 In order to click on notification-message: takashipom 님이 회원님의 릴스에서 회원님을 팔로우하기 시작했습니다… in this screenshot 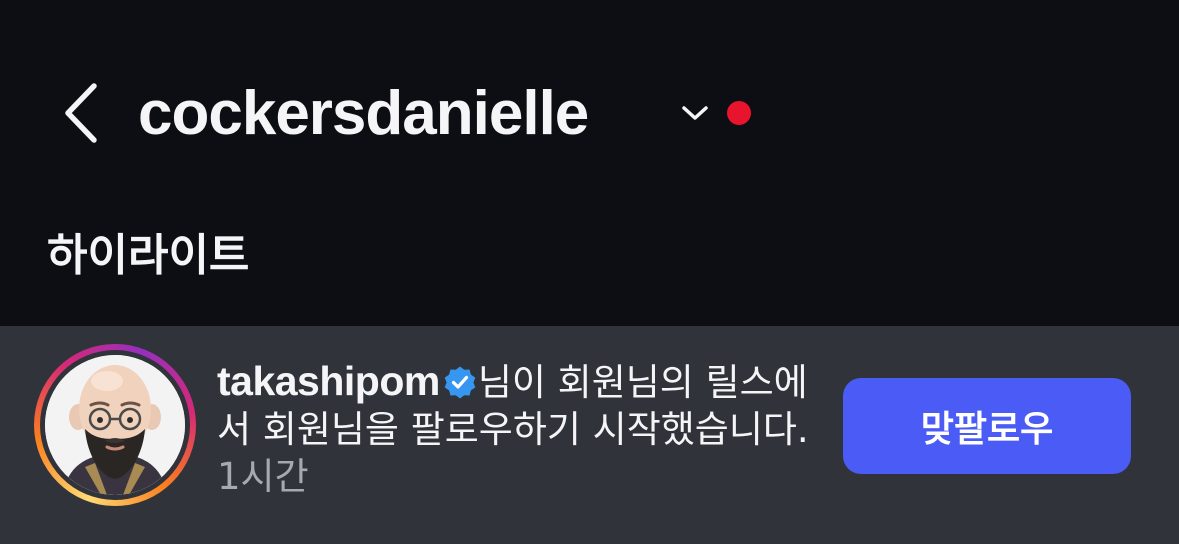, I will do `click(517, 429)`.